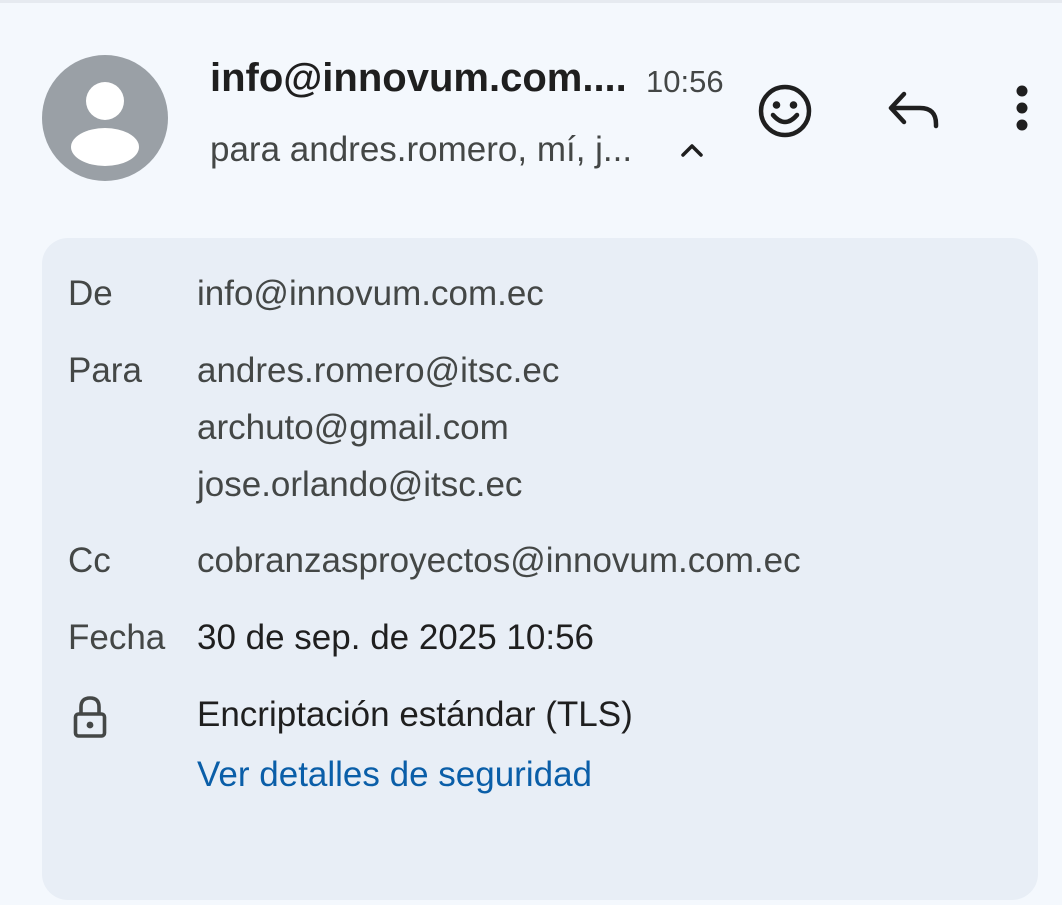  I want to click on top-divider, so click(531, 1).